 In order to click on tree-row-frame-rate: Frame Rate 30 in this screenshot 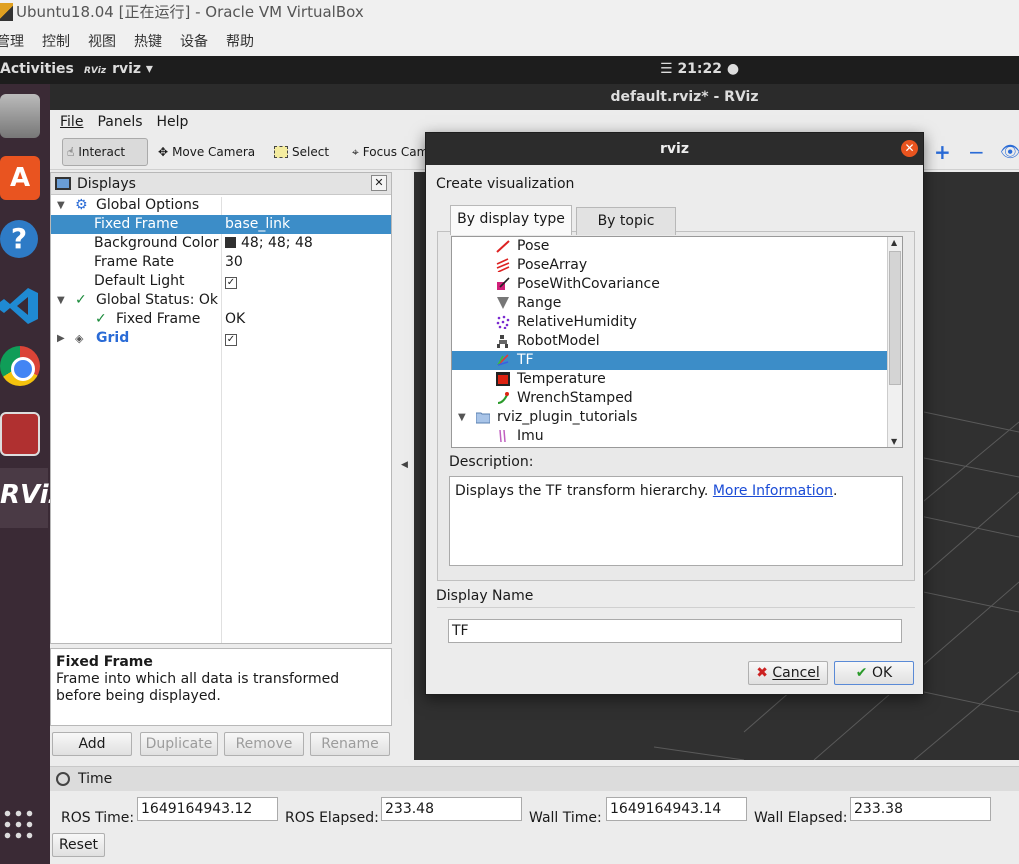, I will do `click(221, 262)`.